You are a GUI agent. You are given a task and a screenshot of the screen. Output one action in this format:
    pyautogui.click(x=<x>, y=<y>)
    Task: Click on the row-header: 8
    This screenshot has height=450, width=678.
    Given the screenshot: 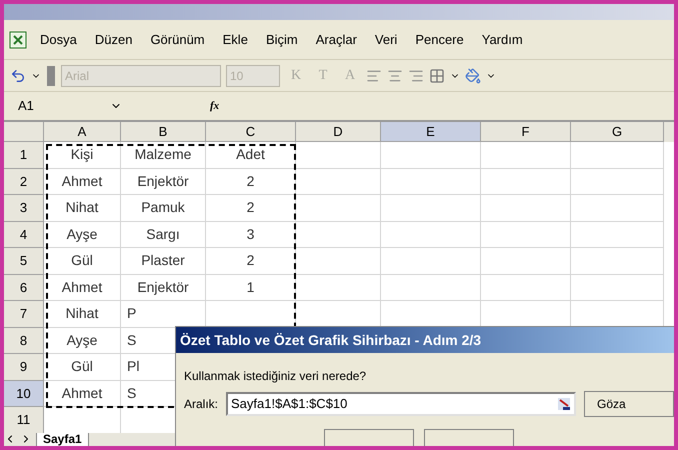 What is the action you would take?
    pyautogui.click(x=24, y=341)
    